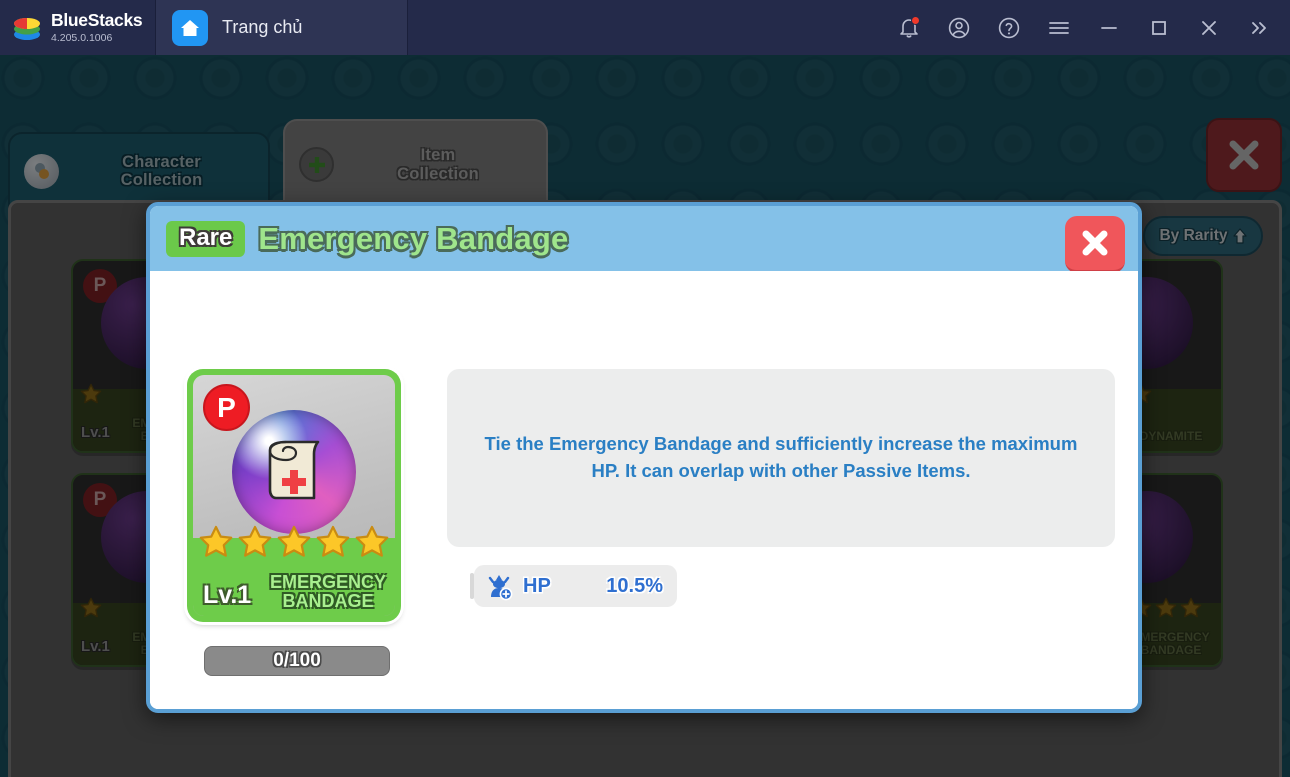 The width and height of the screenshot is (1290, 777). I want to click on stat-label: HP, so click(537, 585).